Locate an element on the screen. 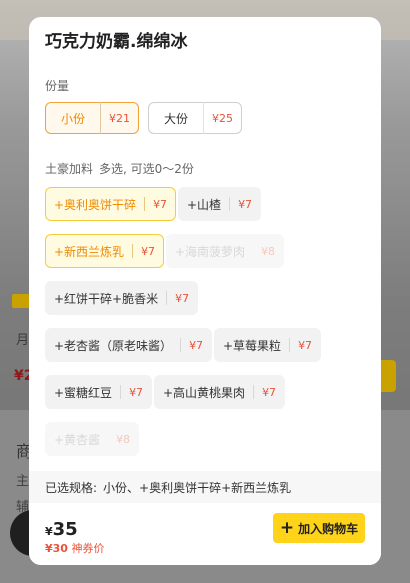 This screenshot has width=410, height=583. topping-name: +老杏酱（原老味酱） is located at coordinates (113, 345).